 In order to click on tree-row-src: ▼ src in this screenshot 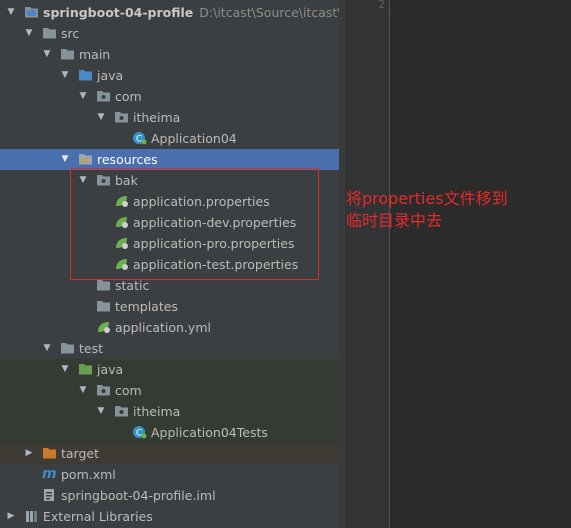, I will do `click(169, 33)`.